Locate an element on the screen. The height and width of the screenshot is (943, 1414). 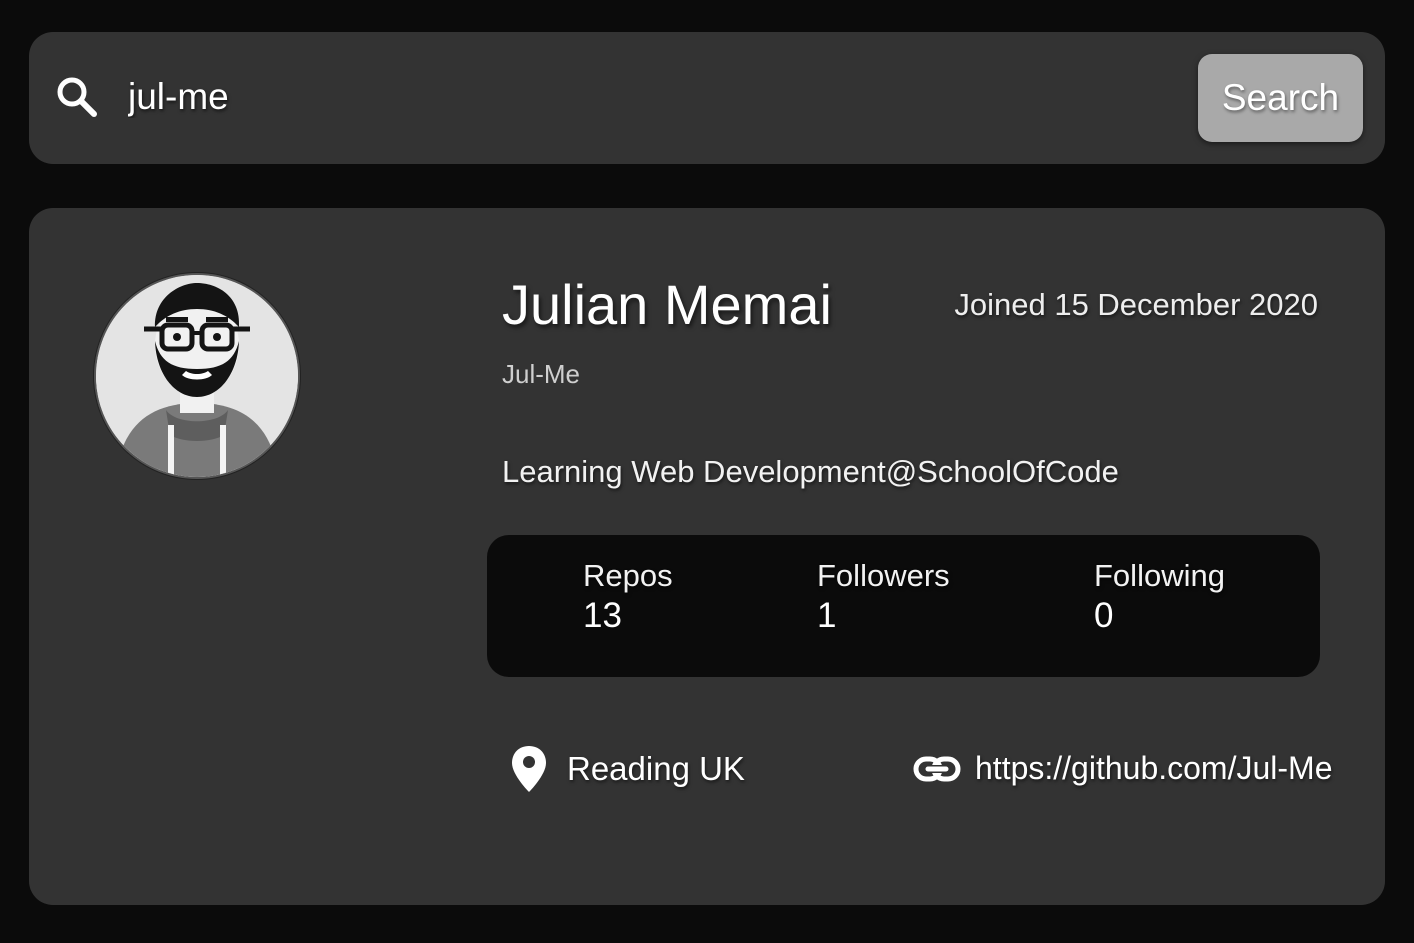
profile-blog-link: https://github.com/Jul-Me is located at coordinates (1153, 768).